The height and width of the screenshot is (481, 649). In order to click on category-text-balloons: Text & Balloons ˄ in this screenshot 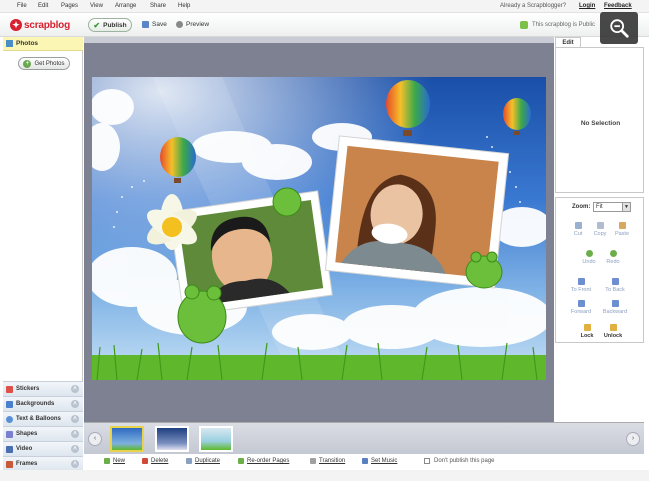, I will do `click(43, 418)`.